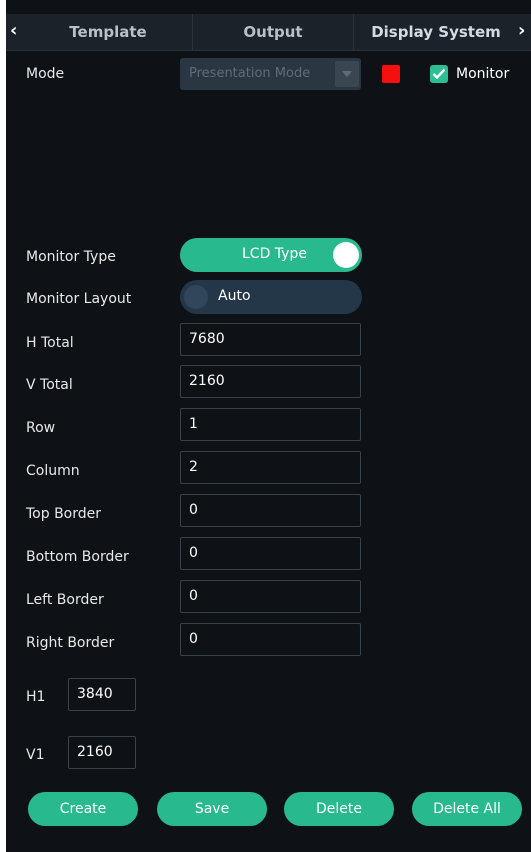 The height and width of the screenshot is (852, 531). What do you see at coordinates (53, 471) in the screenshot?
I see `column-label: Column` at bounding box center [53, 471].